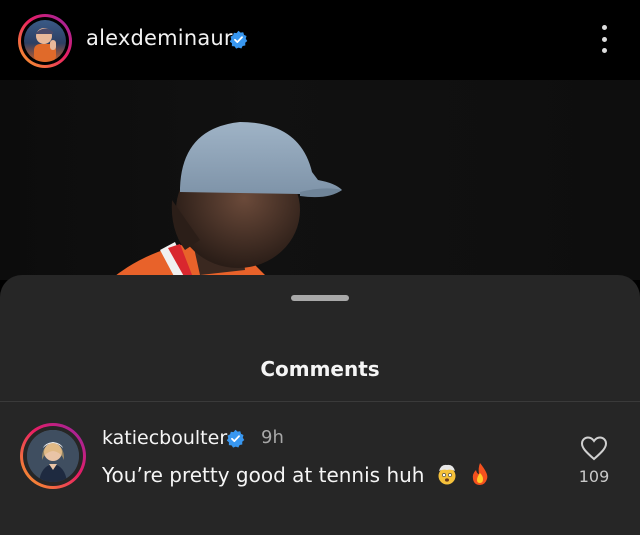 The image size is (640, 535). I want to click on more-options-button, so click(604, 39).